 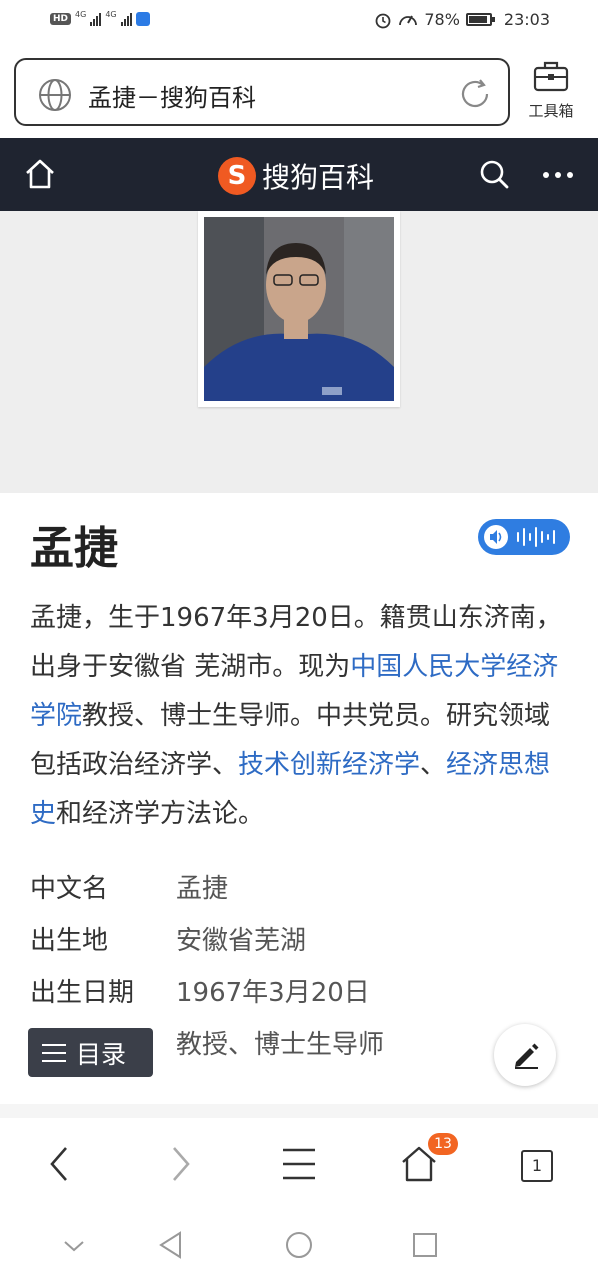 What do you see at coordinates (318, 177) in the screenshot?
I see `logo-text: 搜狗百科` at bounding box center [318, 177].